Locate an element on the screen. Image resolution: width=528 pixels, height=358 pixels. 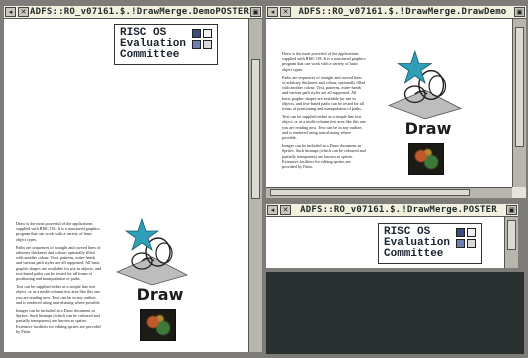
window-content: RISC OS Evaluation Committee is located at coordinates (385, 242).